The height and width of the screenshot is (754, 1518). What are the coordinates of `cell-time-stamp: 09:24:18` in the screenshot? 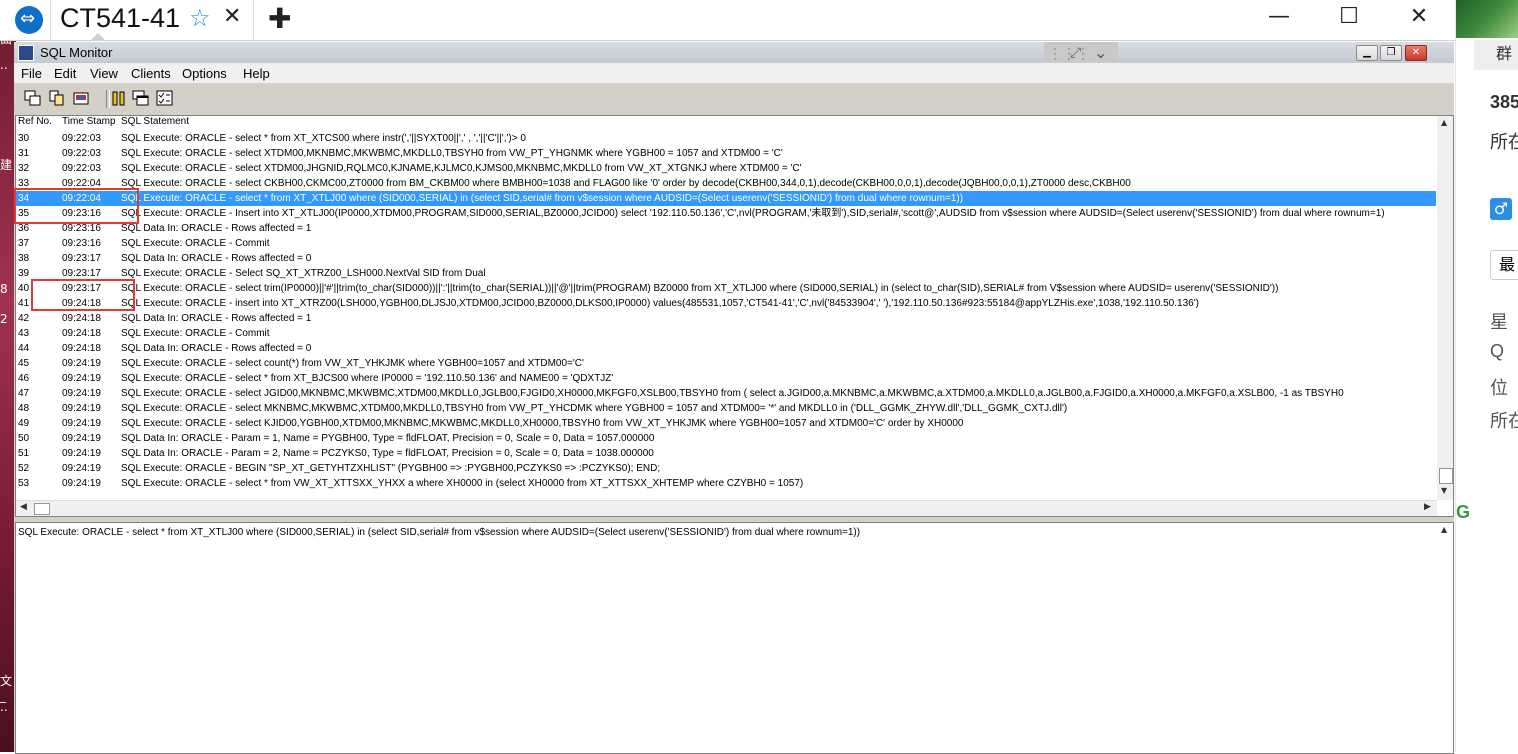 It's located at (81, 333).